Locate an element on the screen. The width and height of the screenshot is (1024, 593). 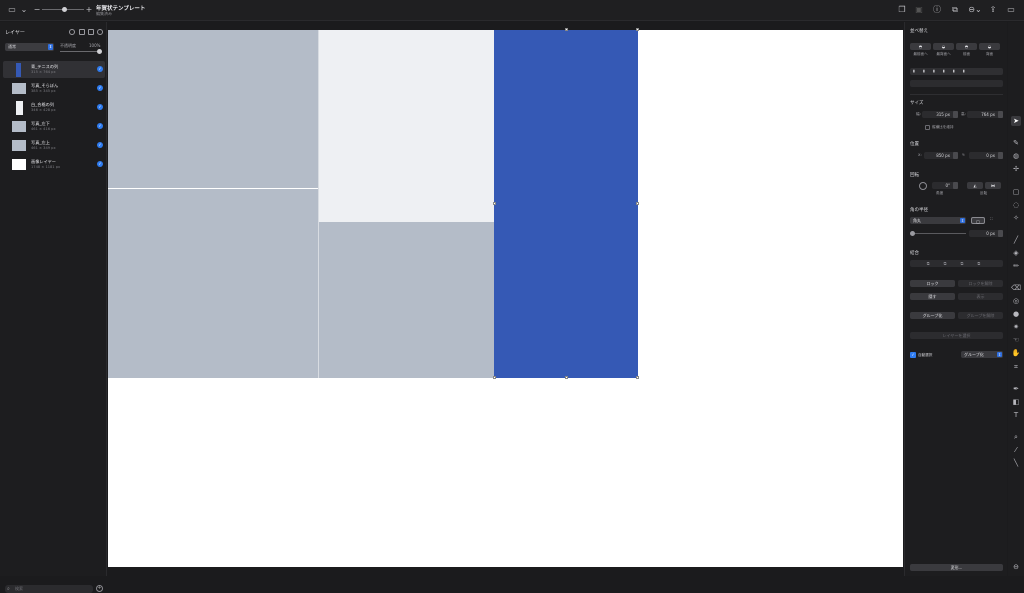
layer-search-input: ⌕ 検索 is located at coordinates (49, 589).